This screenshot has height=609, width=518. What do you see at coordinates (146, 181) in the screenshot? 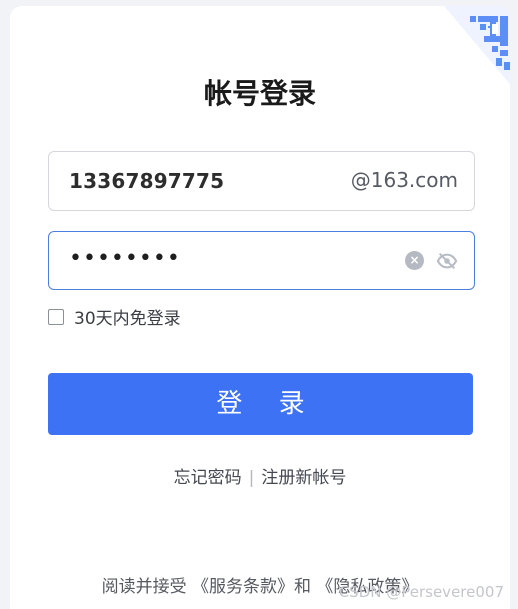
I see `account-input-value: 13367897775` at bounding box center [146, 181].